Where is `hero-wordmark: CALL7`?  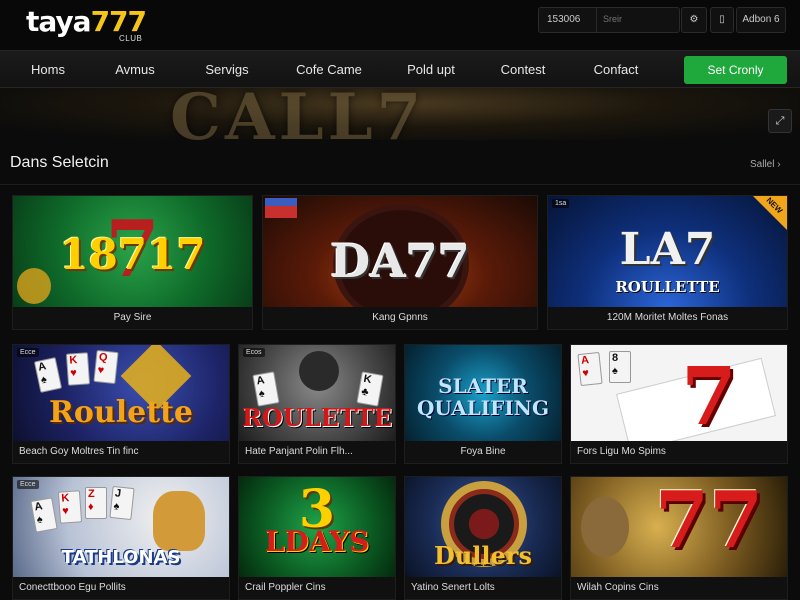 hero-wordmark: CALL7 is located at coordinates (298, 114).